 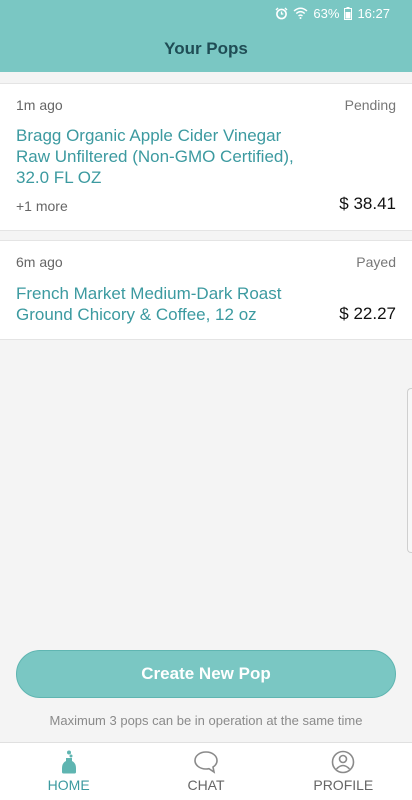 What do you see at coordinates (206, 785) in the screenshot?
I see `tab-label: CHAT` at bounding box center [206, 785].